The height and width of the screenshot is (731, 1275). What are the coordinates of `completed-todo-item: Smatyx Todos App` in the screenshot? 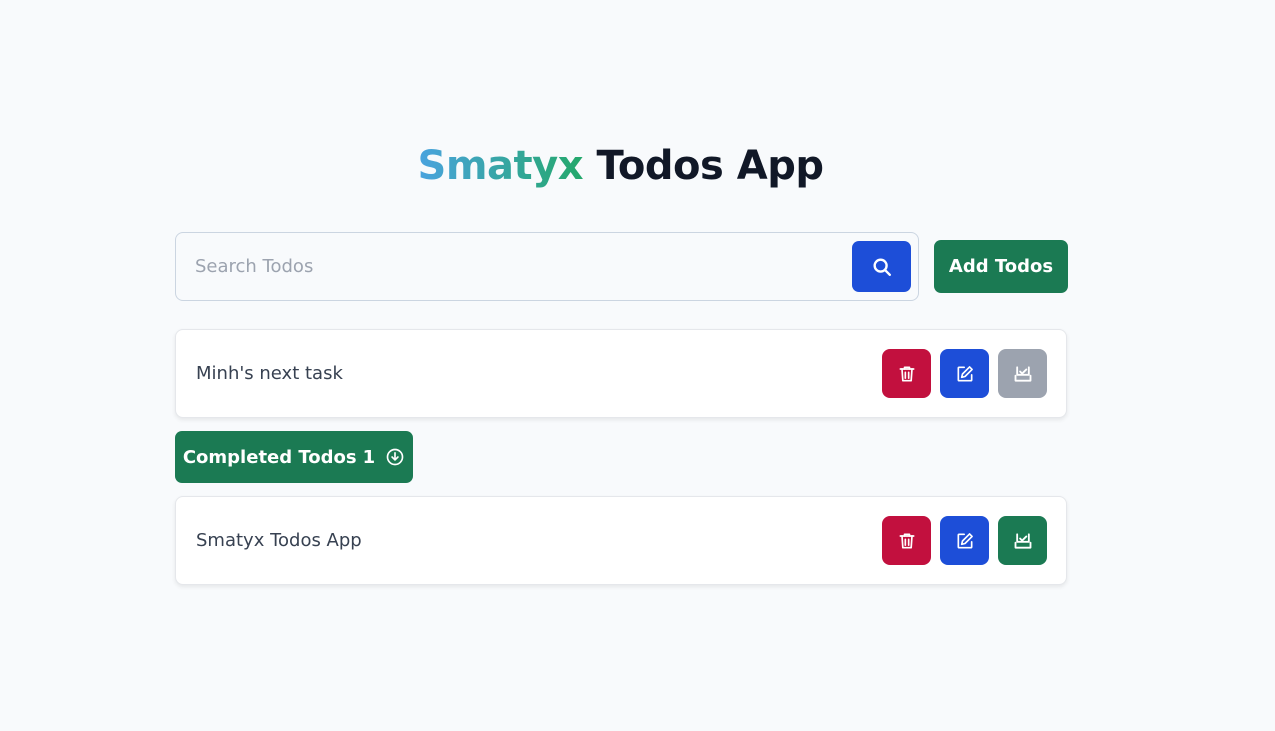 It's located at (621, 540).